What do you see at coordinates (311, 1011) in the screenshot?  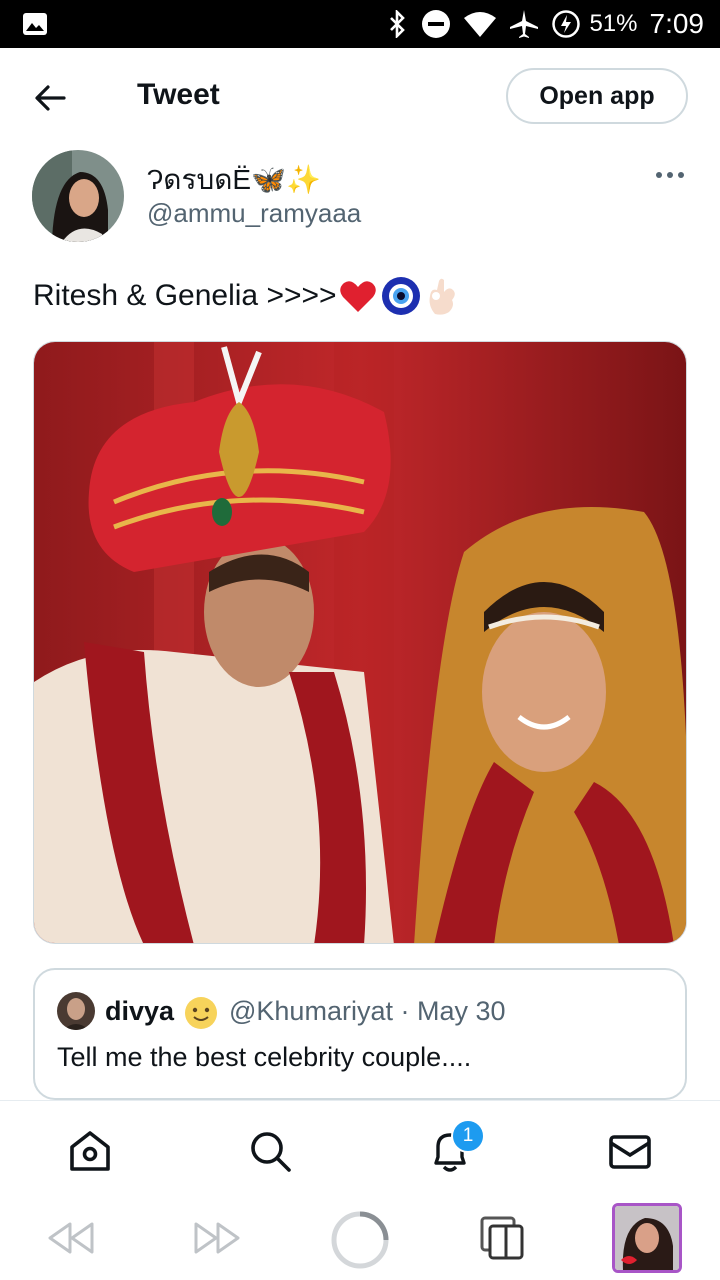 I see `quoted-handle: @Khumariyat` at bounding box center [311, 1011].